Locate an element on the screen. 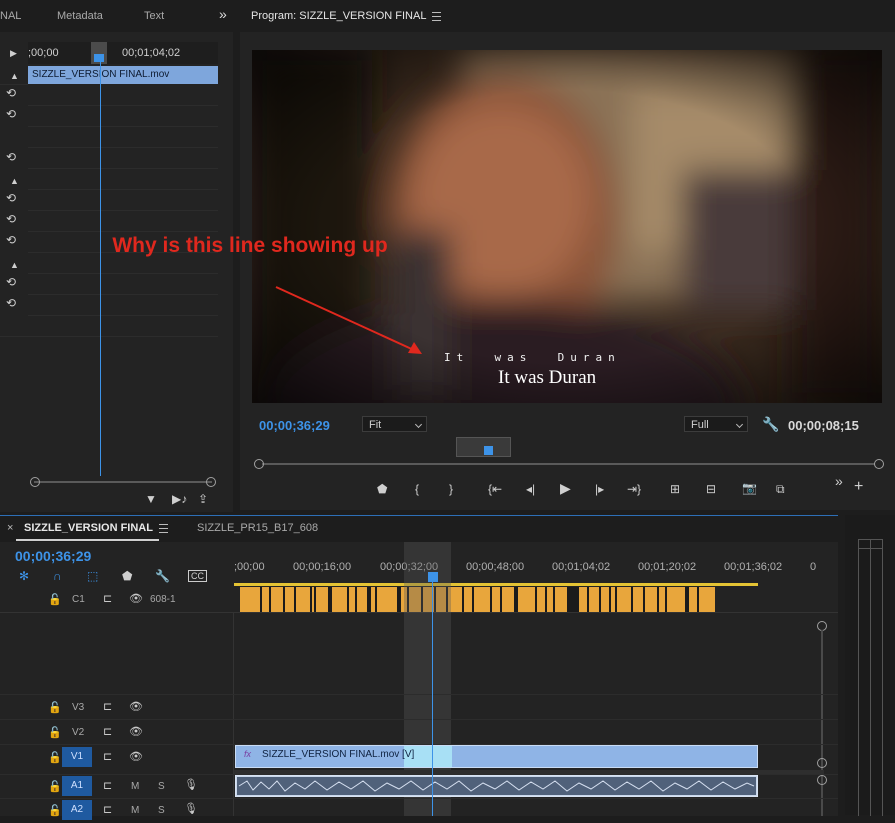 Image resolution: width=895 pixels, height=823 pixels. timeline-playhead-handle is located at coordinates (433, 577).